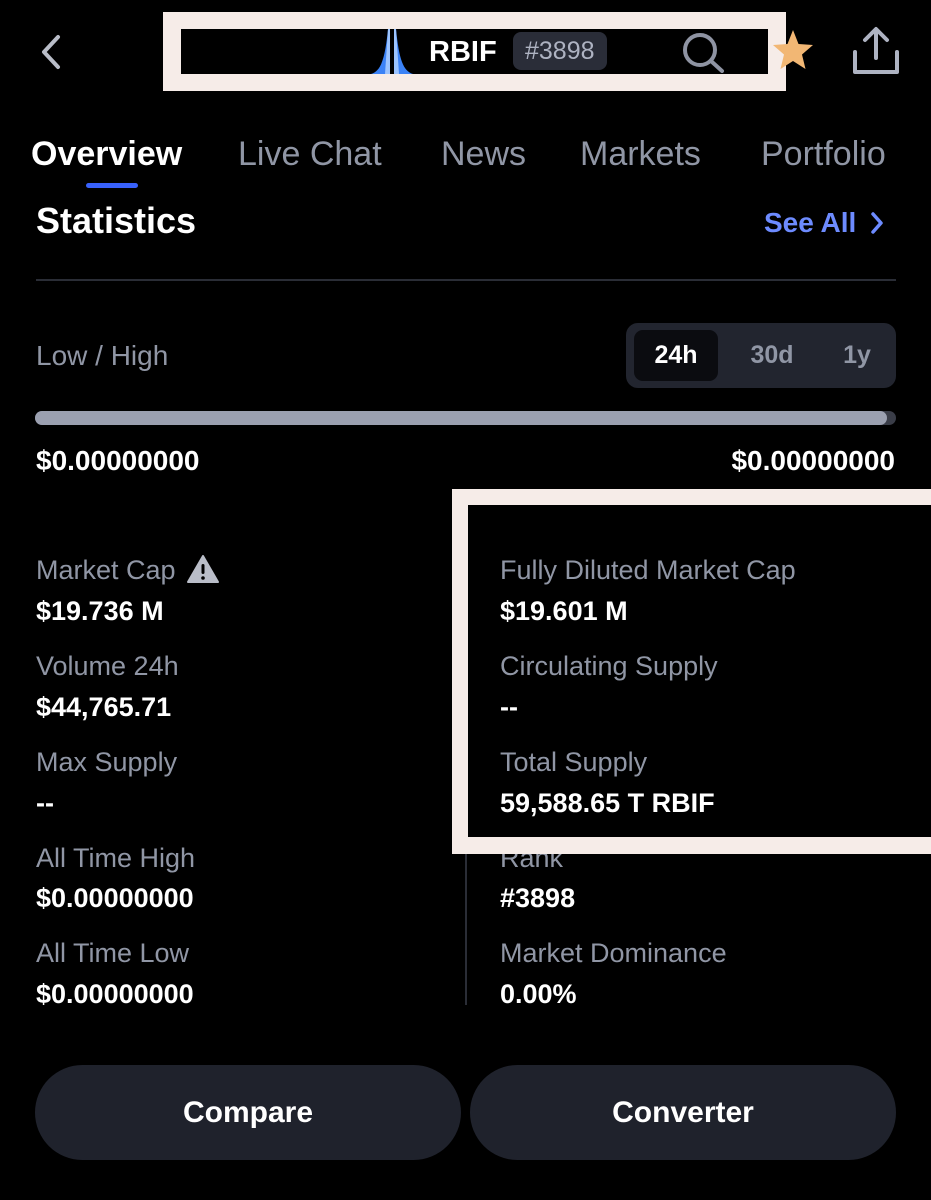 The image size is (931, 1200). I want to click on period-24h: 24h, so click(676, 355).